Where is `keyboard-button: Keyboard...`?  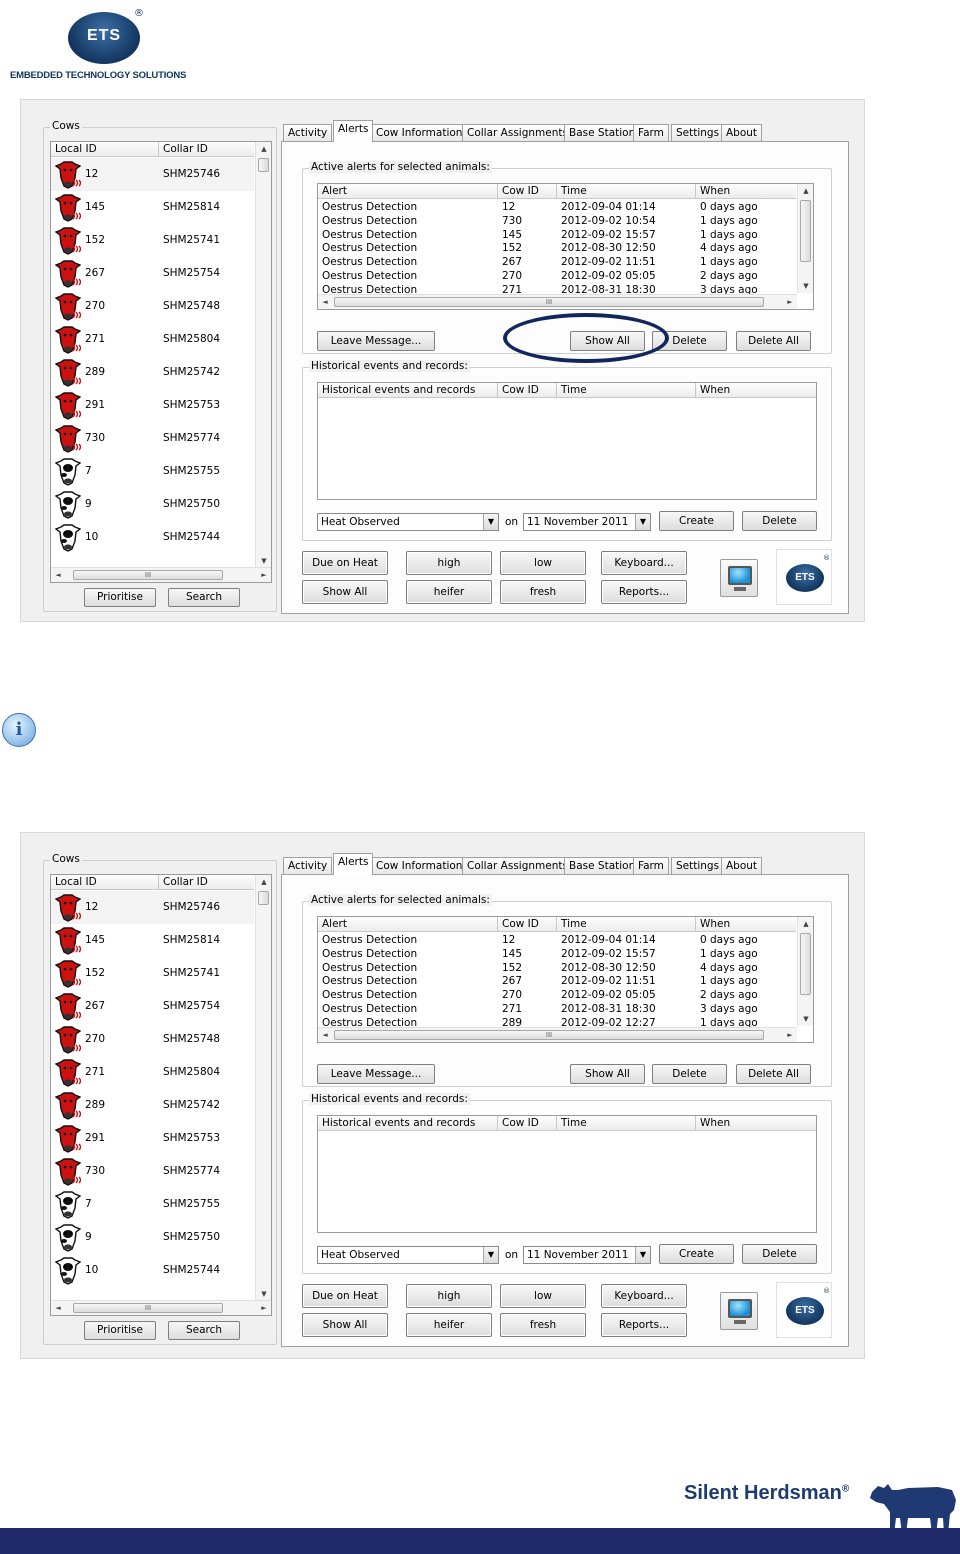 keyboard-button: Keyboard... is located at coordinates (644, 563).